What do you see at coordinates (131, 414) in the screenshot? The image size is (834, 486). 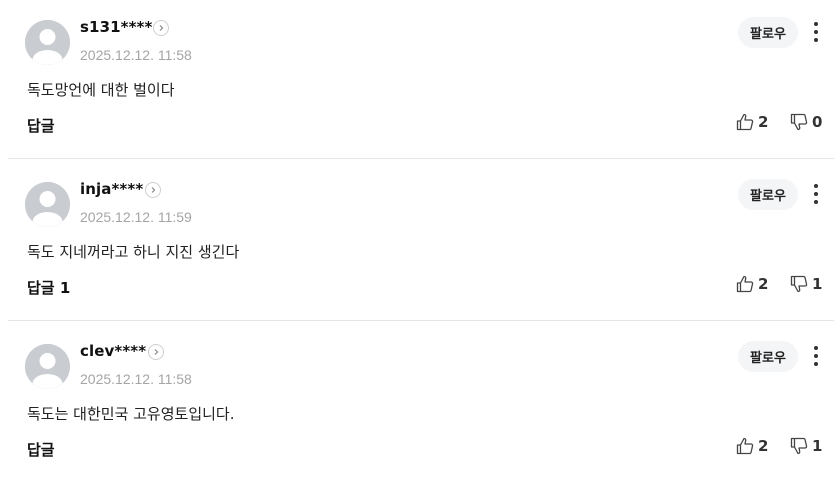 I see `comment-text: 독도는 대한민국 고유영토입니다.` at bounding box center [131, 414].